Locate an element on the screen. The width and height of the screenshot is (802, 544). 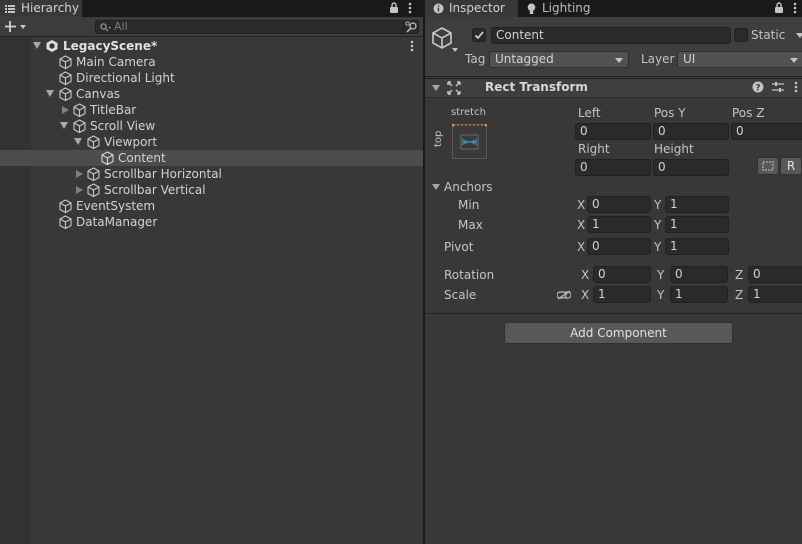
tag-value: Untagged is located at coordinates (524, 59).